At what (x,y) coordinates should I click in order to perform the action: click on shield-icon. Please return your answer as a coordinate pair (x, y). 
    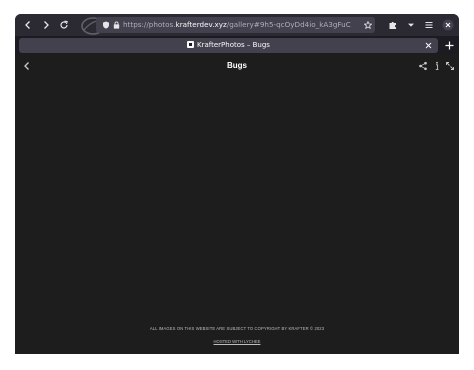
    Looking at the image, I should click on (106, 25).